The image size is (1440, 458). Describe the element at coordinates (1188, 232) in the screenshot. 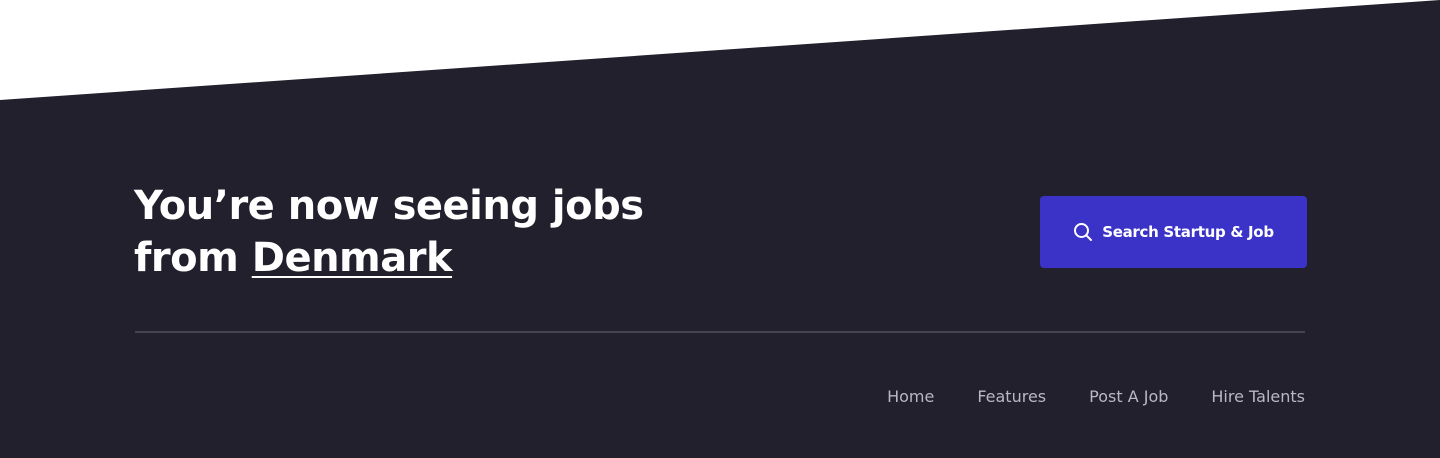

I see `search-button-label: Search Startup & Job` at that location.